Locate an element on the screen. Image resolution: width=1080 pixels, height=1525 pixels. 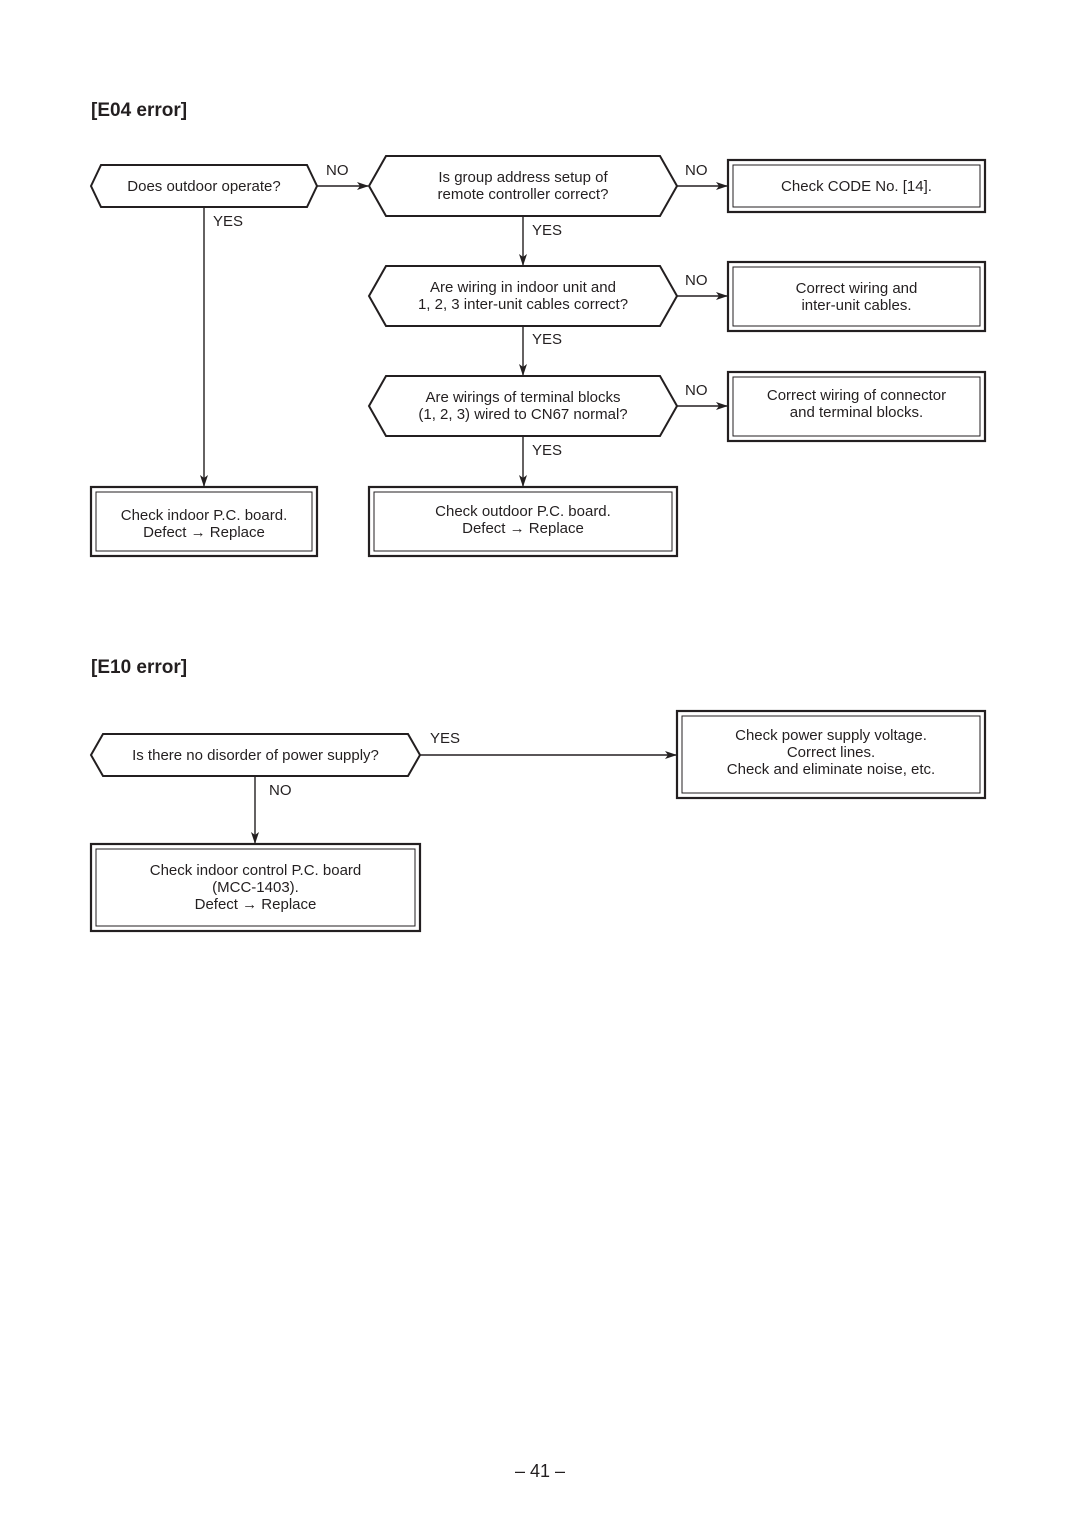
action-text-line: (MCC-1403). is located at coordinates (255, 887).